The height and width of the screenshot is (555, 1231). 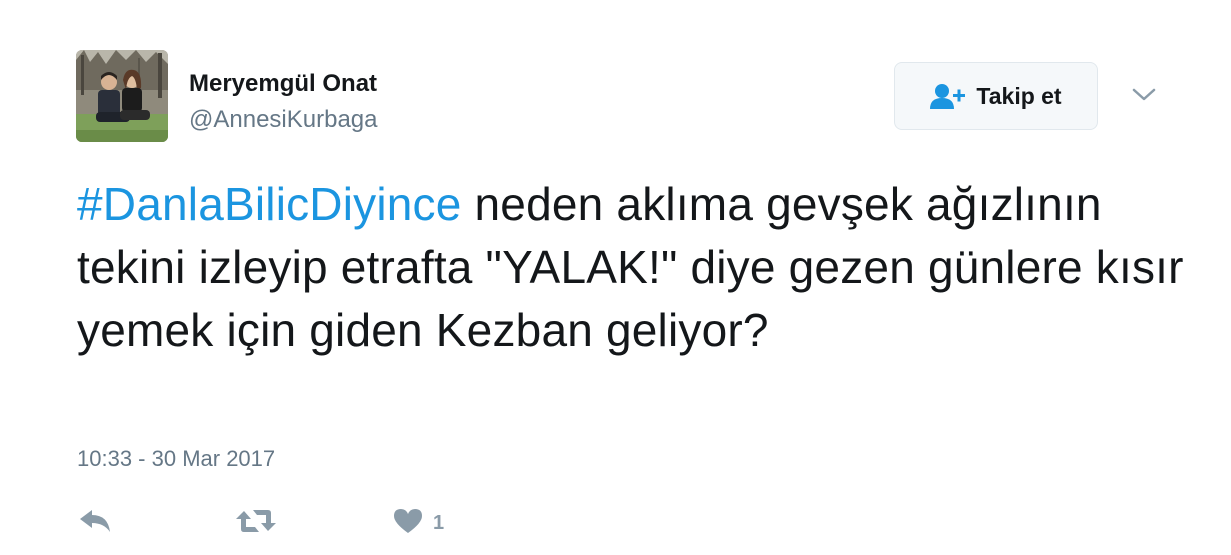 I want to click on reply-icon, so click(x=95, y=523).